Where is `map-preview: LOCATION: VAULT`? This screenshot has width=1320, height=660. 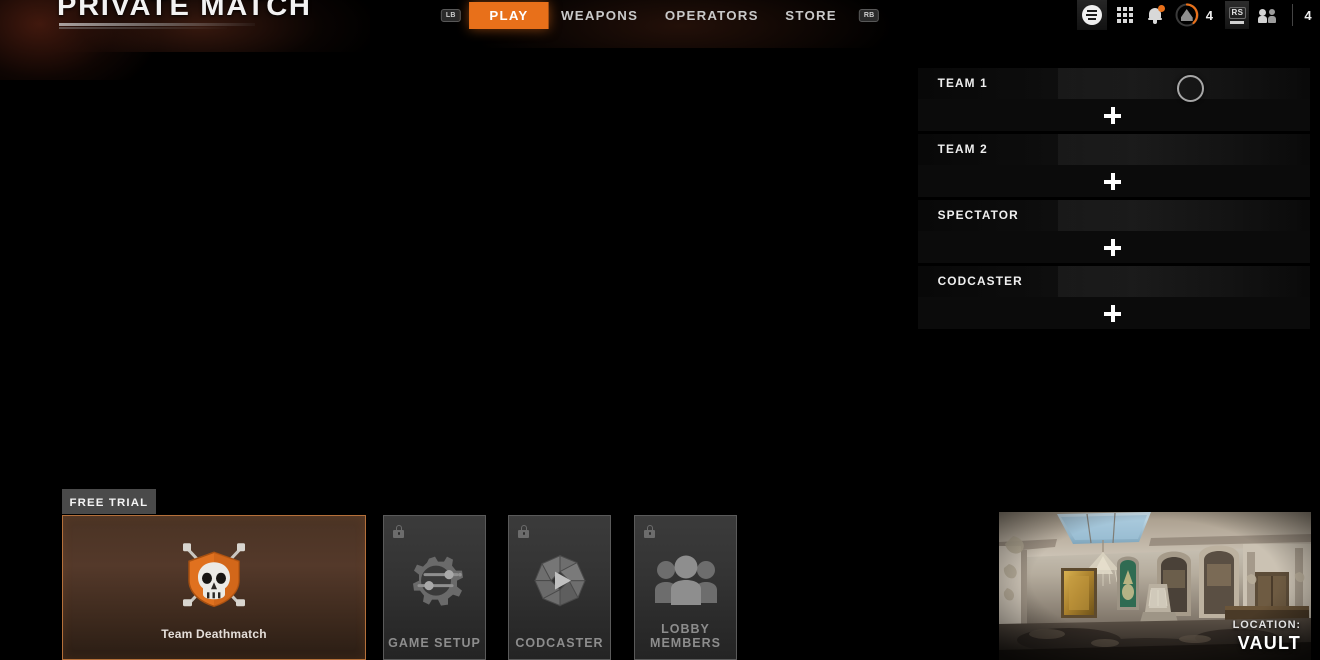
map-preview: LOCATION: VAULT is located at coordinates (1155, 586).